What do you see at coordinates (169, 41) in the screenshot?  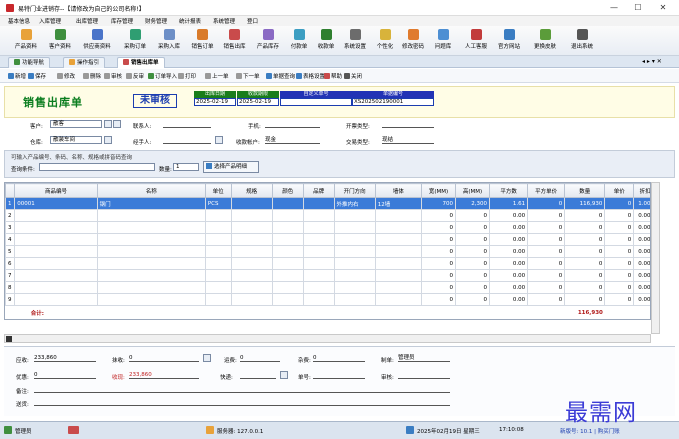 I see `toolbar-button-4: 采购入库` at bounding box center [169, 41].